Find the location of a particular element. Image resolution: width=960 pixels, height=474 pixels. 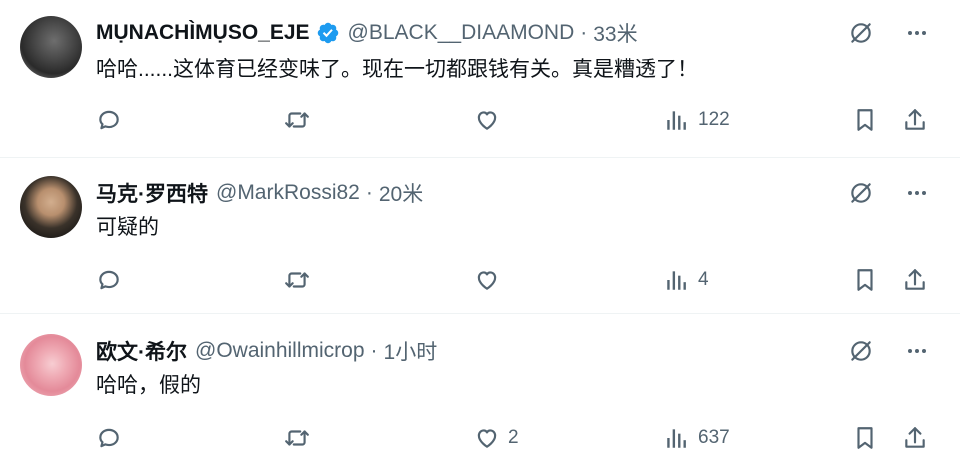

timestamp: 33米 is located at coordinates (615, 33).